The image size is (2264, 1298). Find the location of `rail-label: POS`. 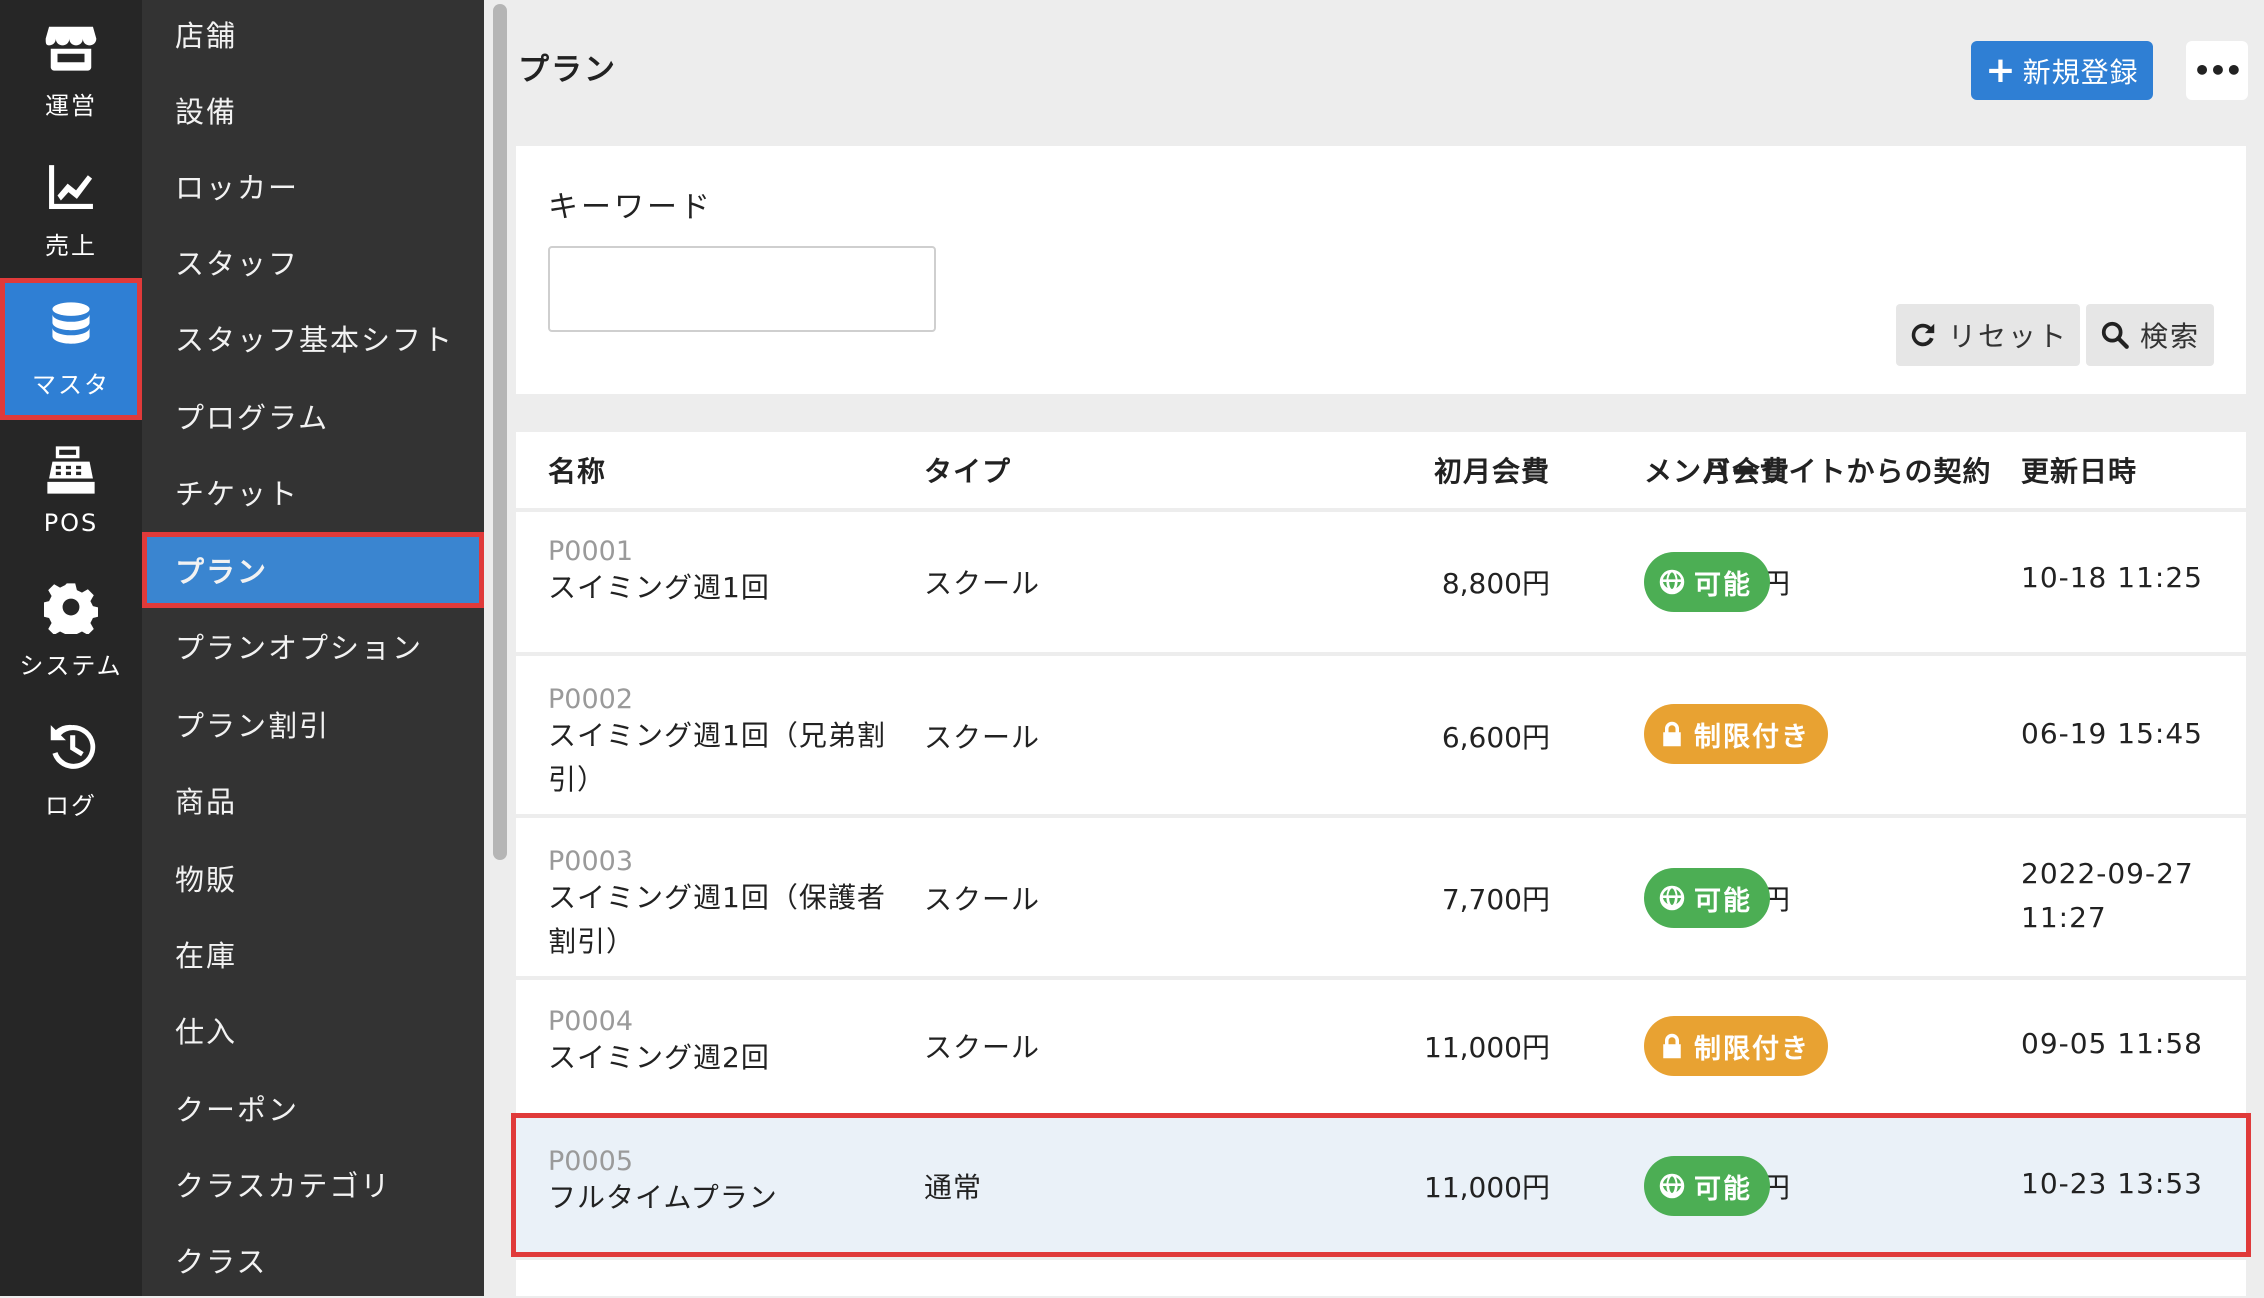

rail-label: POS is located at coordinates (71, 523).